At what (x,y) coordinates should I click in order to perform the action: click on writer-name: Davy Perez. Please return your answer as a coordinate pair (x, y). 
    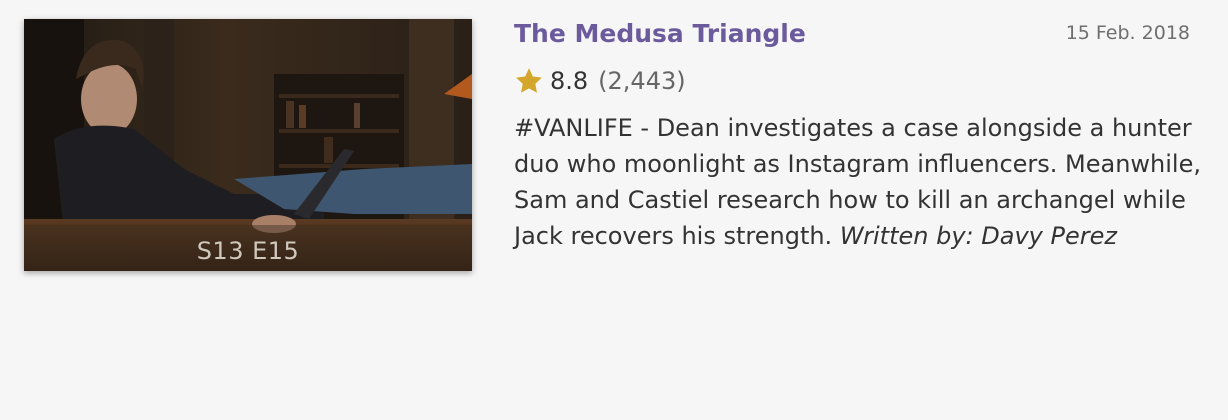
    Looking at the image, I should click on (1049, 236).